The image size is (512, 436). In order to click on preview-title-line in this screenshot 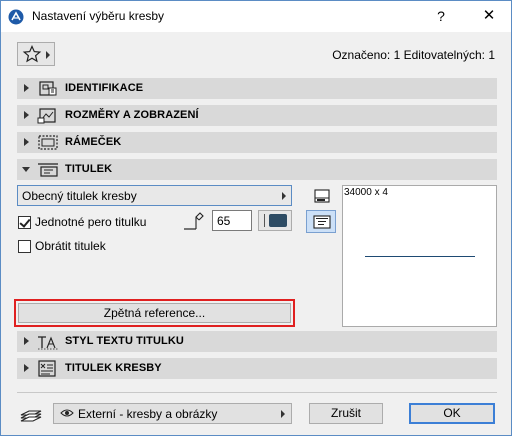, I will do `click(420, 256)`.